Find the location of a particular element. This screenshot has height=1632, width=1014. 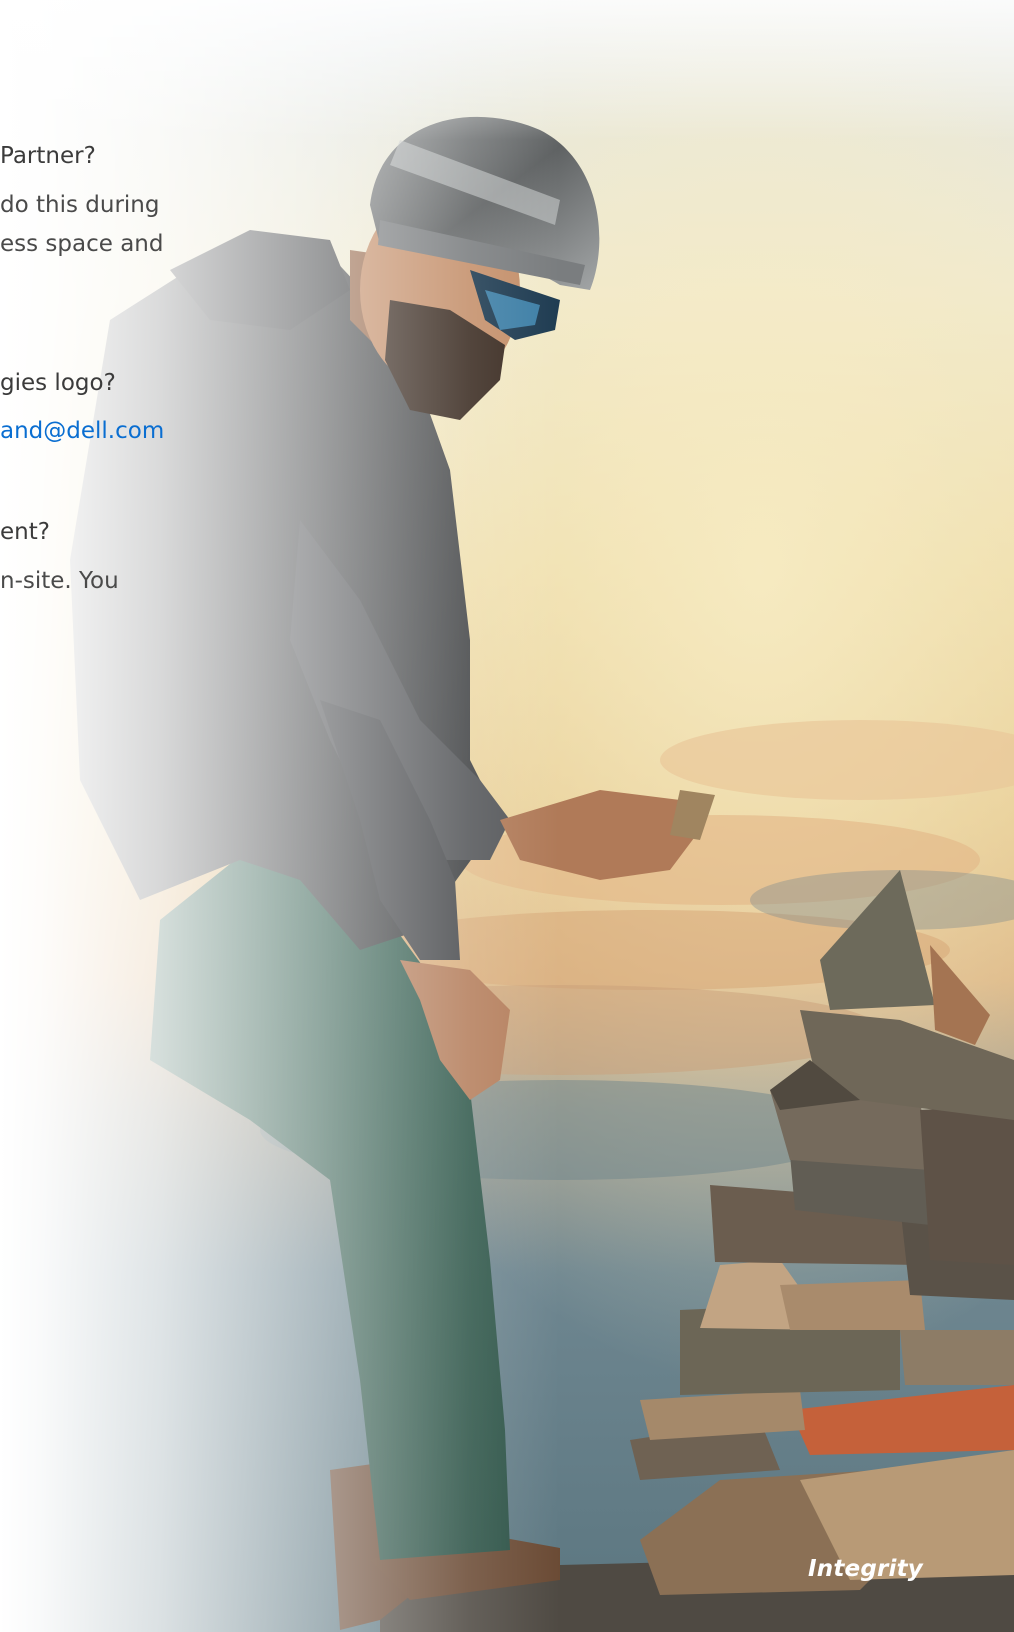

faq-question-3: ent? is located at coordinates (25, 532).